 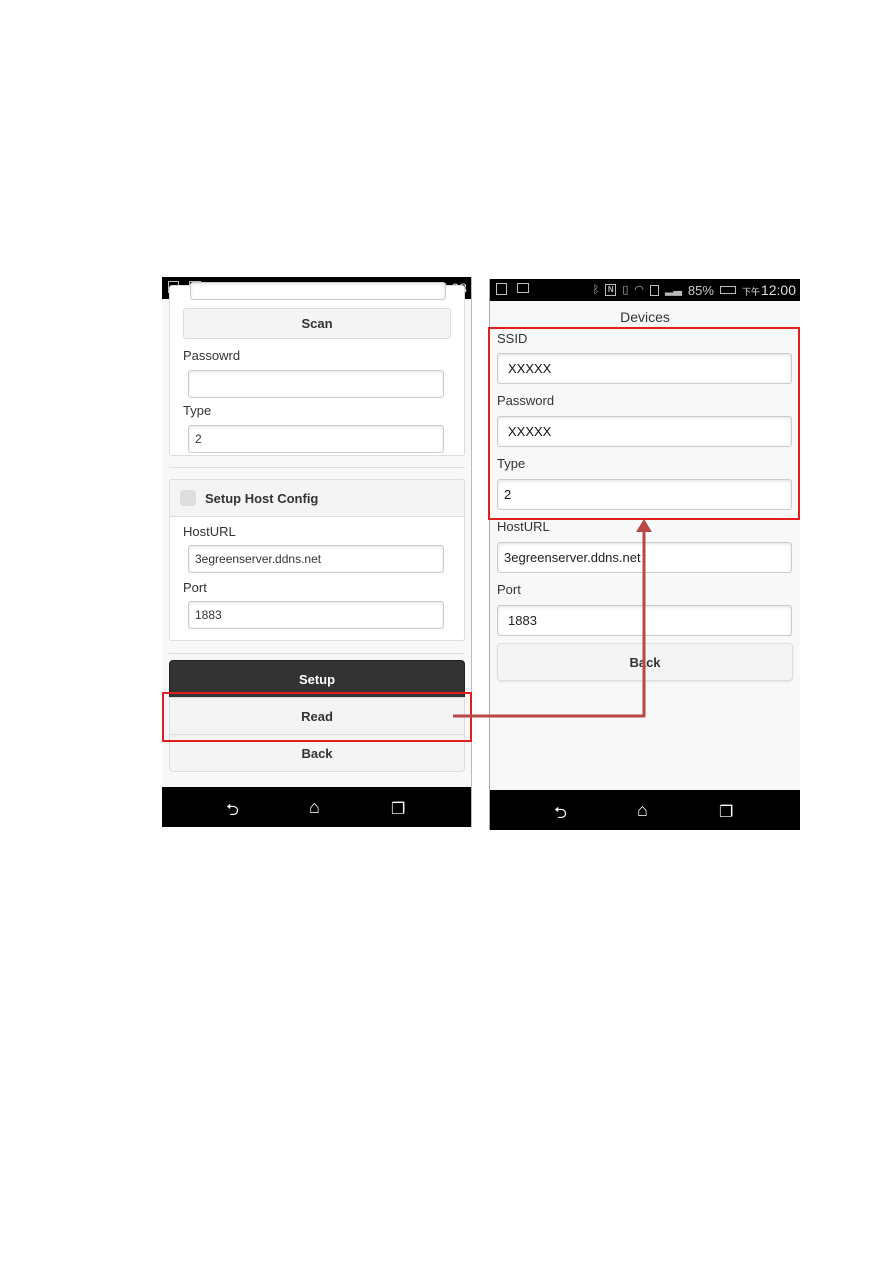 What do you see at coordinates (645, 317) in the screenshot?
I see `page-title: Devices` at bounding box center [645, 317].